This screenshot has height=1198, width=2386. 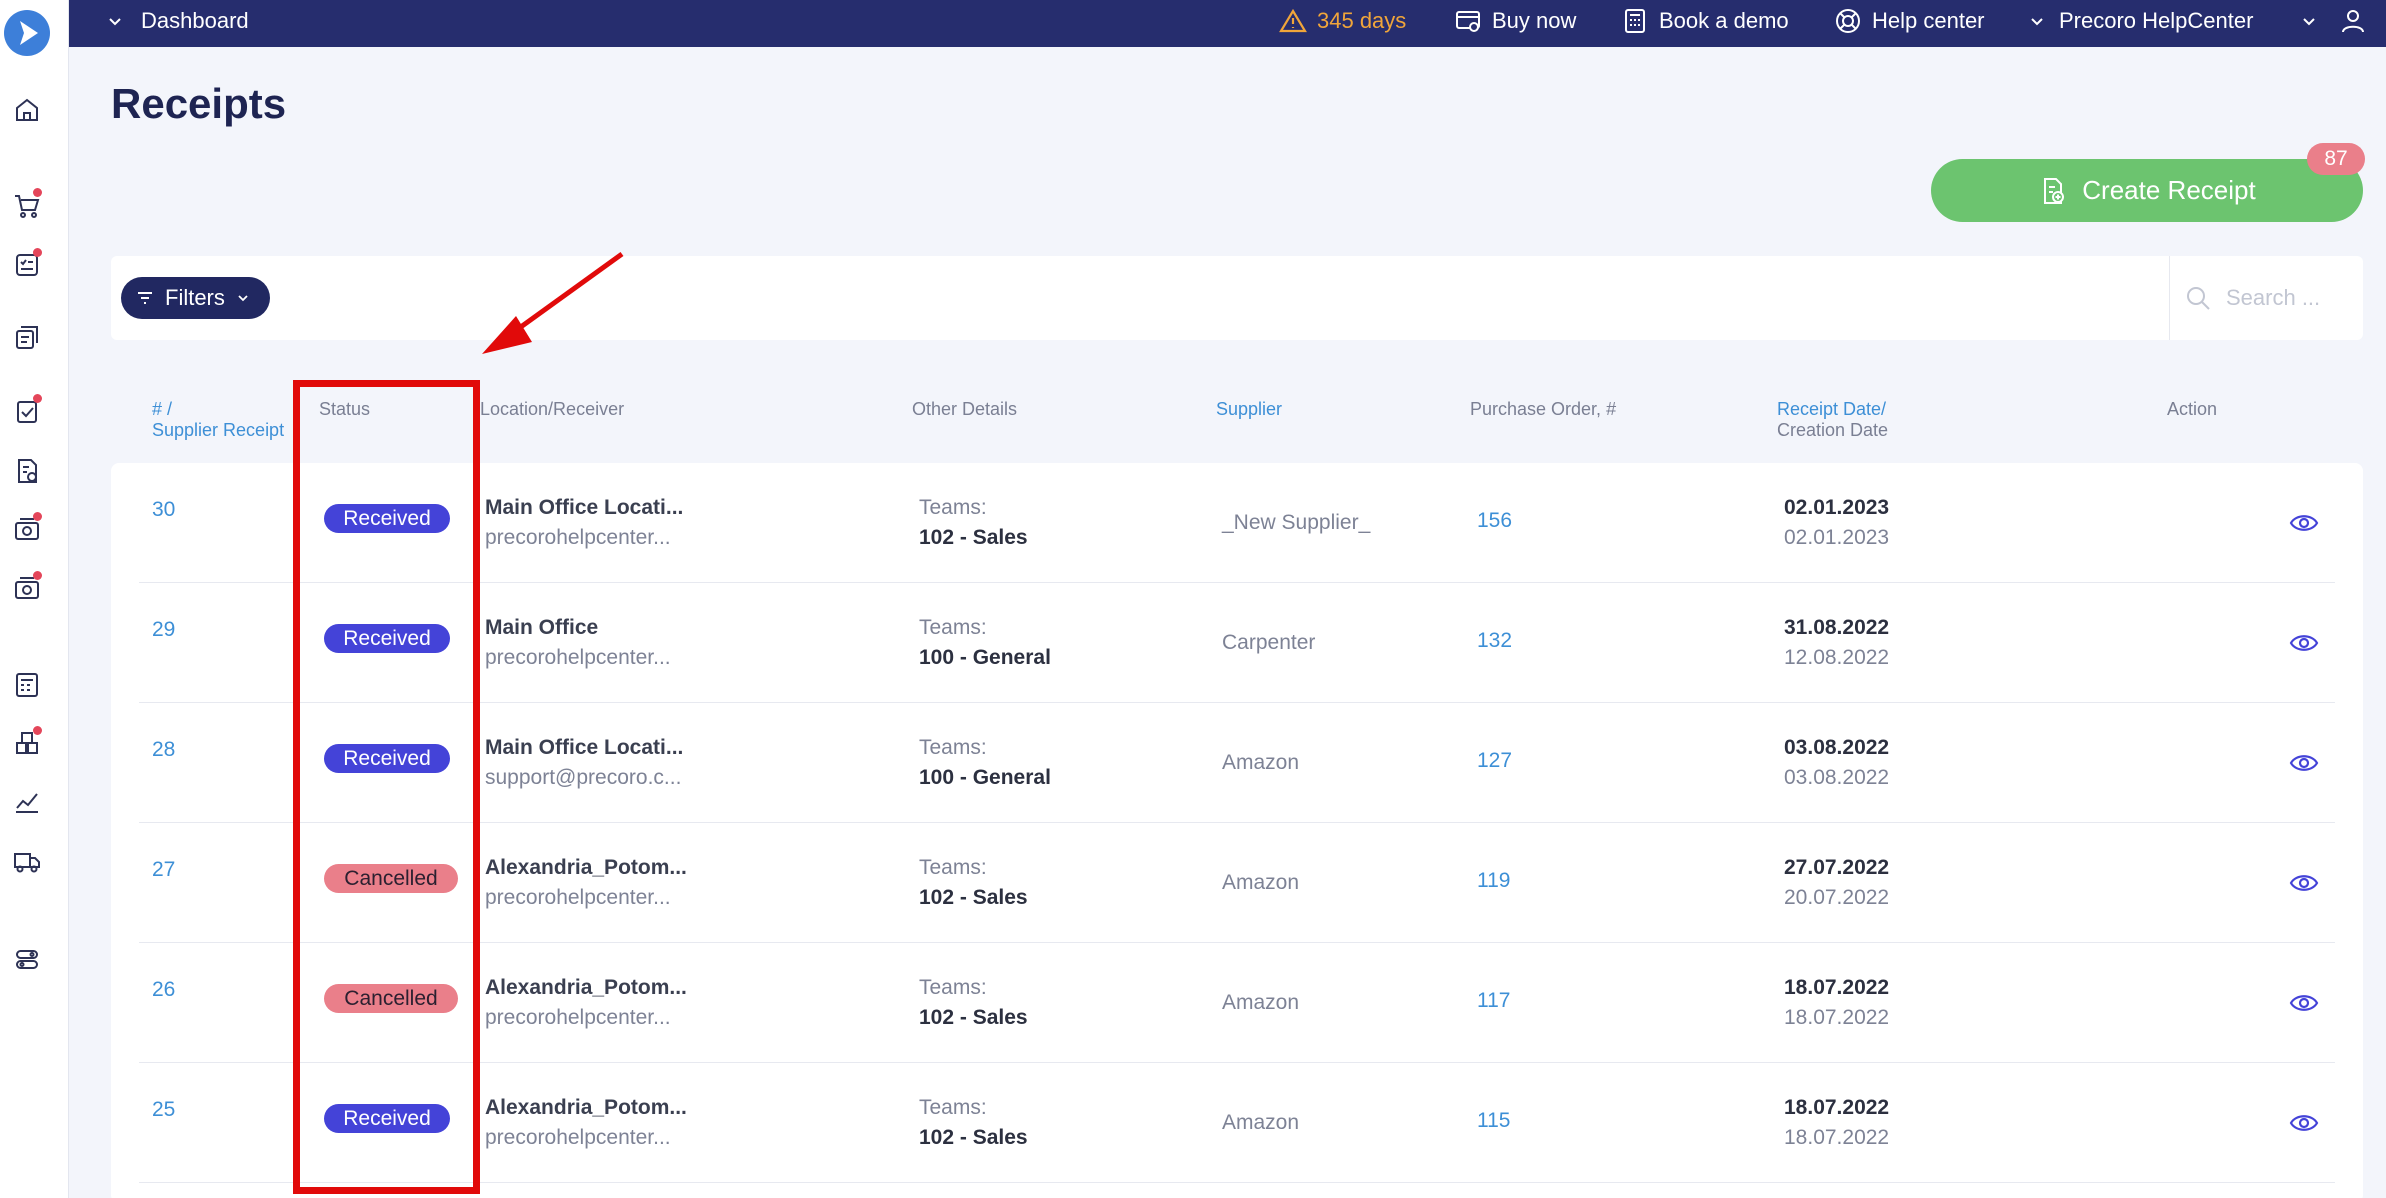 I want to click on column-header-receipt-date: Receipt Date/, so click(x=1832, y=409).